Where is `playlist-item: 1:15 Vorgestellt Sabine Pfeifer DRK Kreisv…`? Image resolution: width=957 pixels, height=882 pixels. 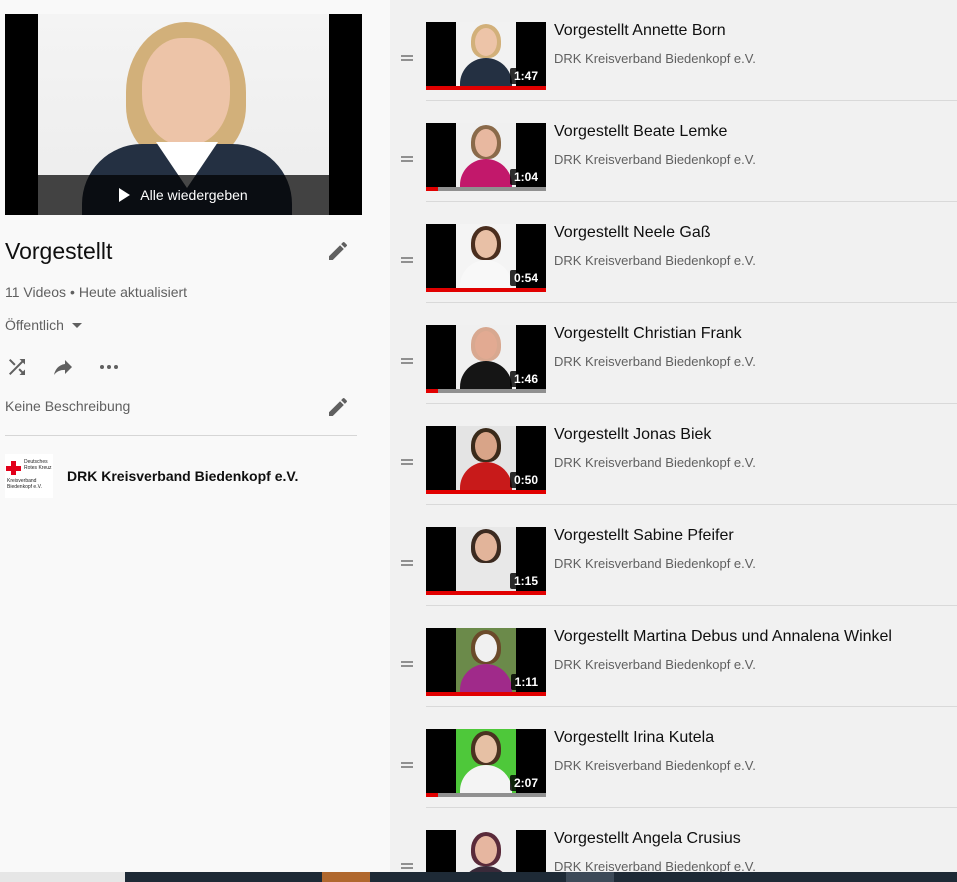
playlist-item: 1:15 Vorgestellt Sabine Pfeifer DRK Kreisv… is located at coordinates (673, 555).